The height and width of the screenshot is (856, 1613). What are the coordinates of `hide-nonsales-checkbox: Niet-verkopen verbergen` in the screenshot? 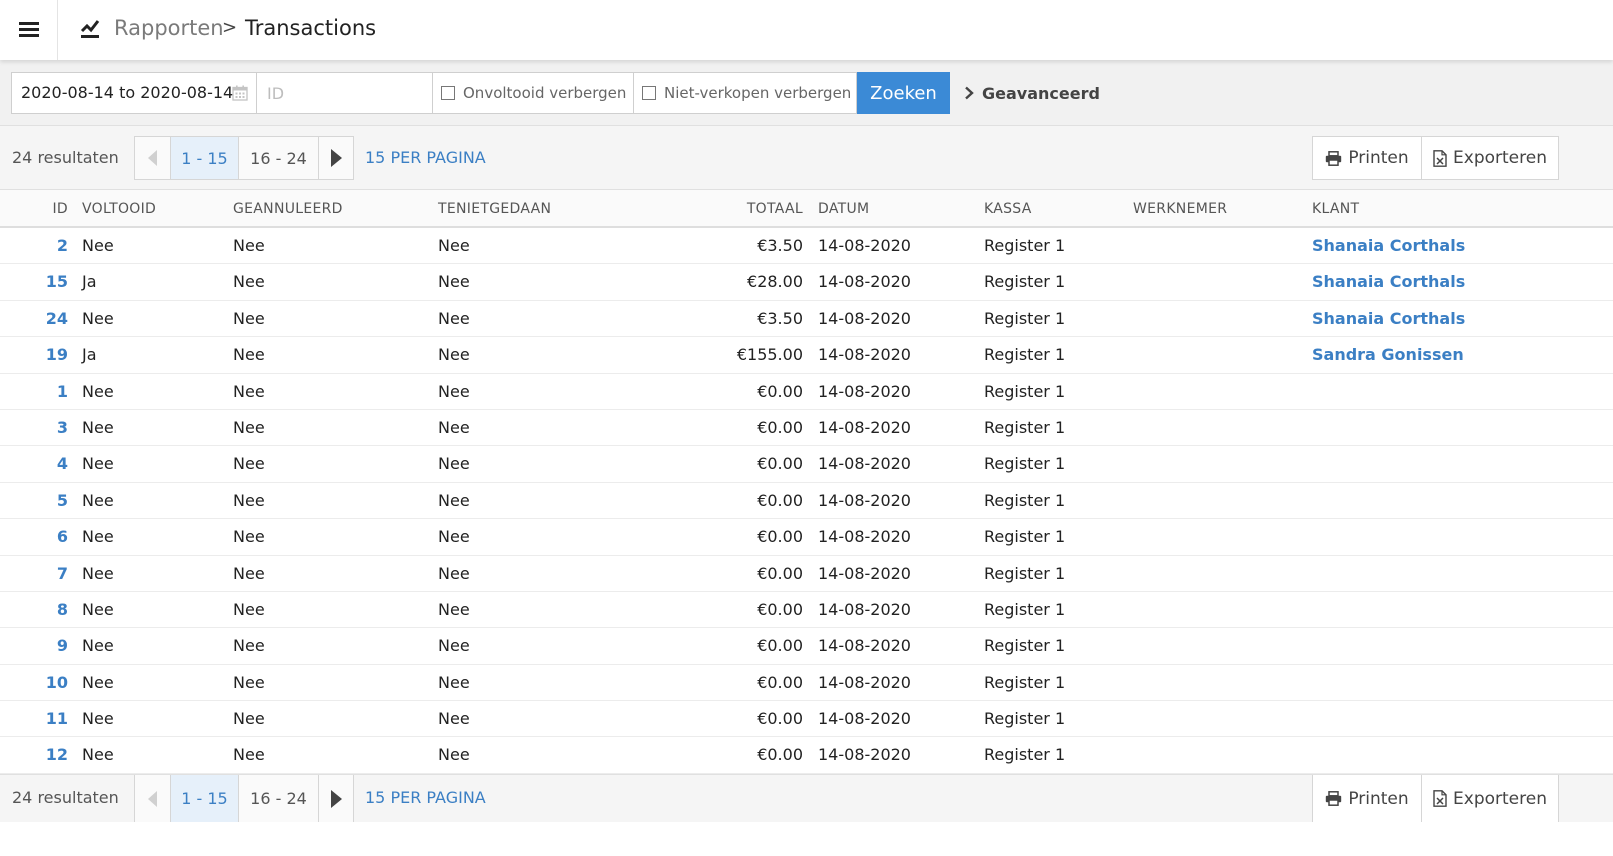 It's located at (745, 93).